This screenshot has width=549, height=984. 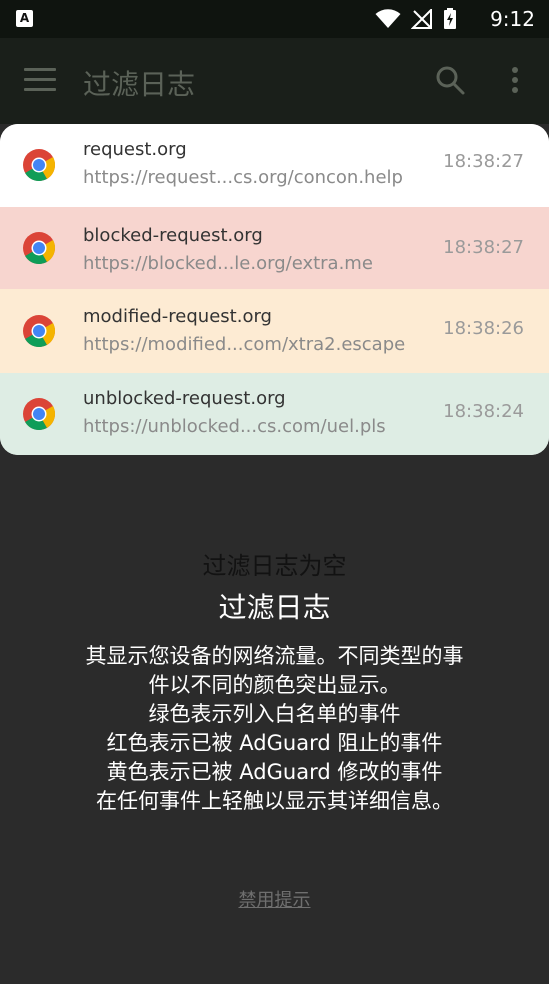 I want to click on description-line: 件以不同的颜色突出显示。, so click(x=274, y=685).